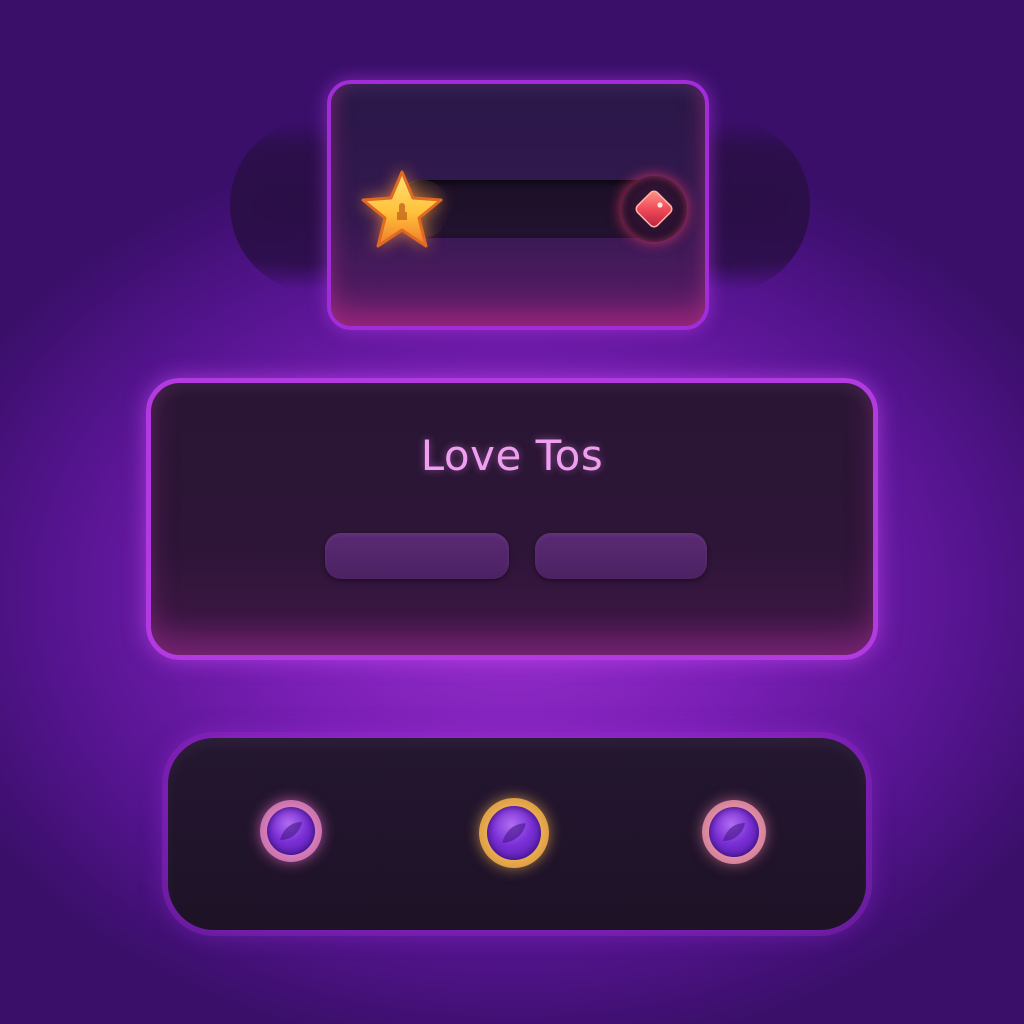 Image resolution: width=1024 pixels, height=1024 pixels. I want to click on gem-button, so click(654, 209).